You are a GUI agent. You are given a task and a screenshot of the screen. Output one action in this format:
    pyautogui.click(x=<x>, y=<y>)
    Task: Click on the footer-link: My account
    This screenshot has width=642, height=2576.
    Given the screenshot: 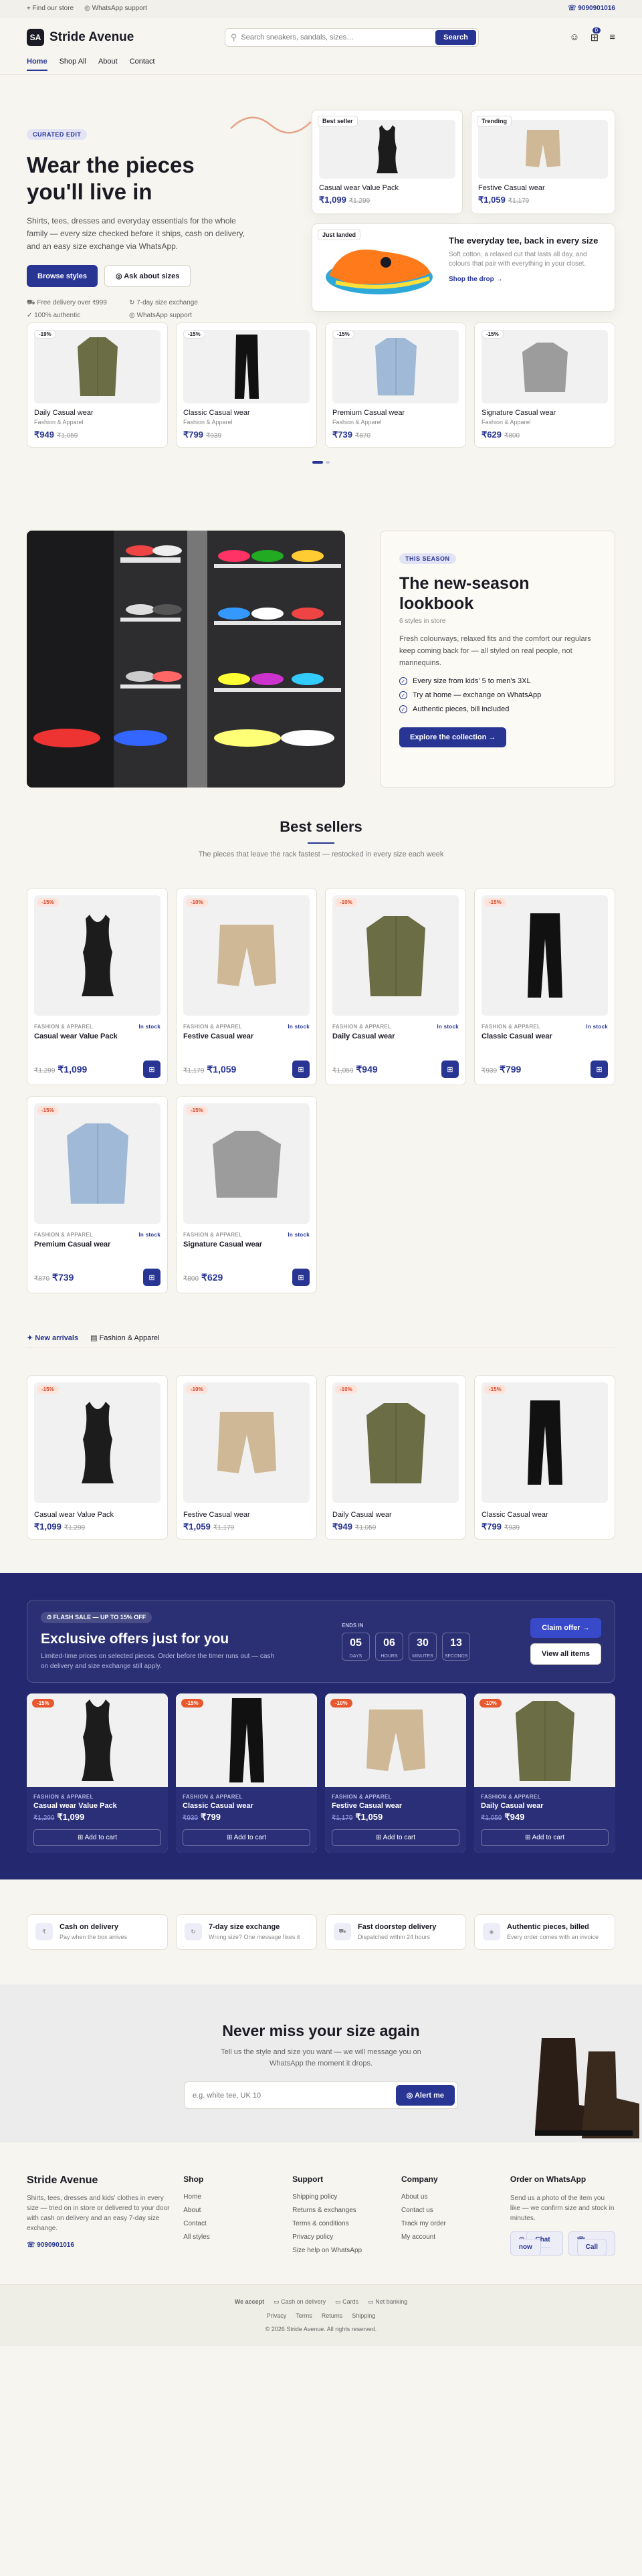 What is the action you would take?
    pyautogui.click(x=449, y=2237)
    